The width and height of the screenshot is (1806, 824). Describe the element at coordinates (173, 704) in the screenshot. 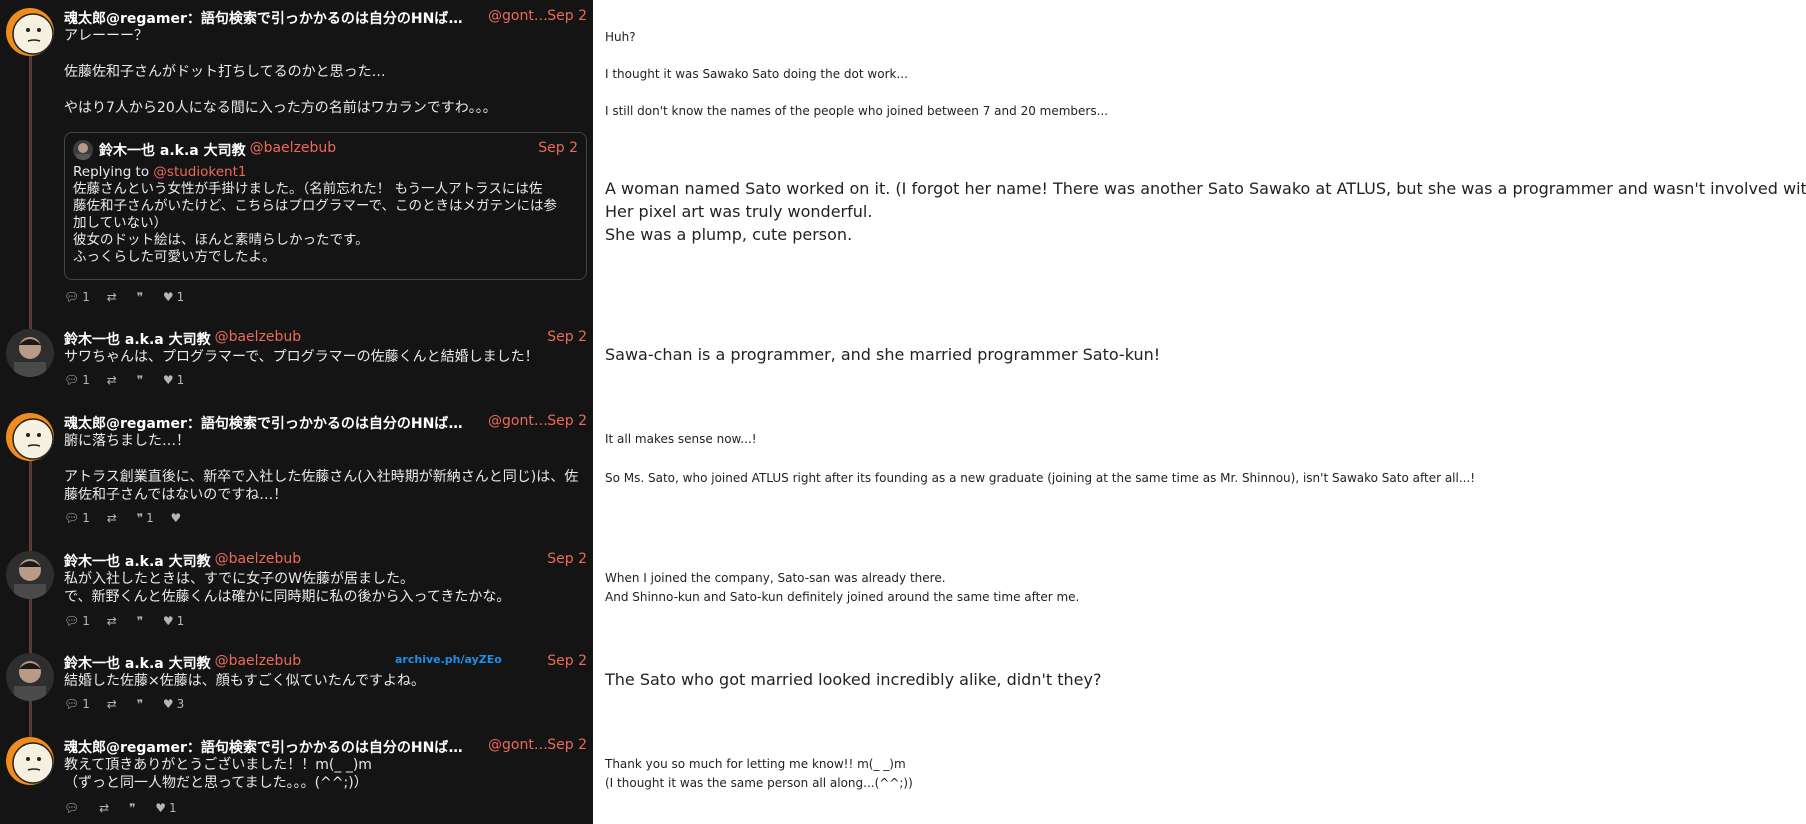

I see `like-button: ♥ 3` at that location.